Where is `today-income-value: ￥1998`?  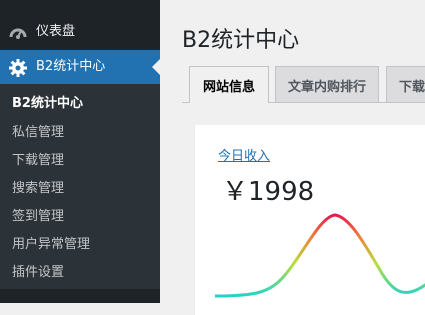
today-income-value: ￥1998 is located at coordinates (268, 192).